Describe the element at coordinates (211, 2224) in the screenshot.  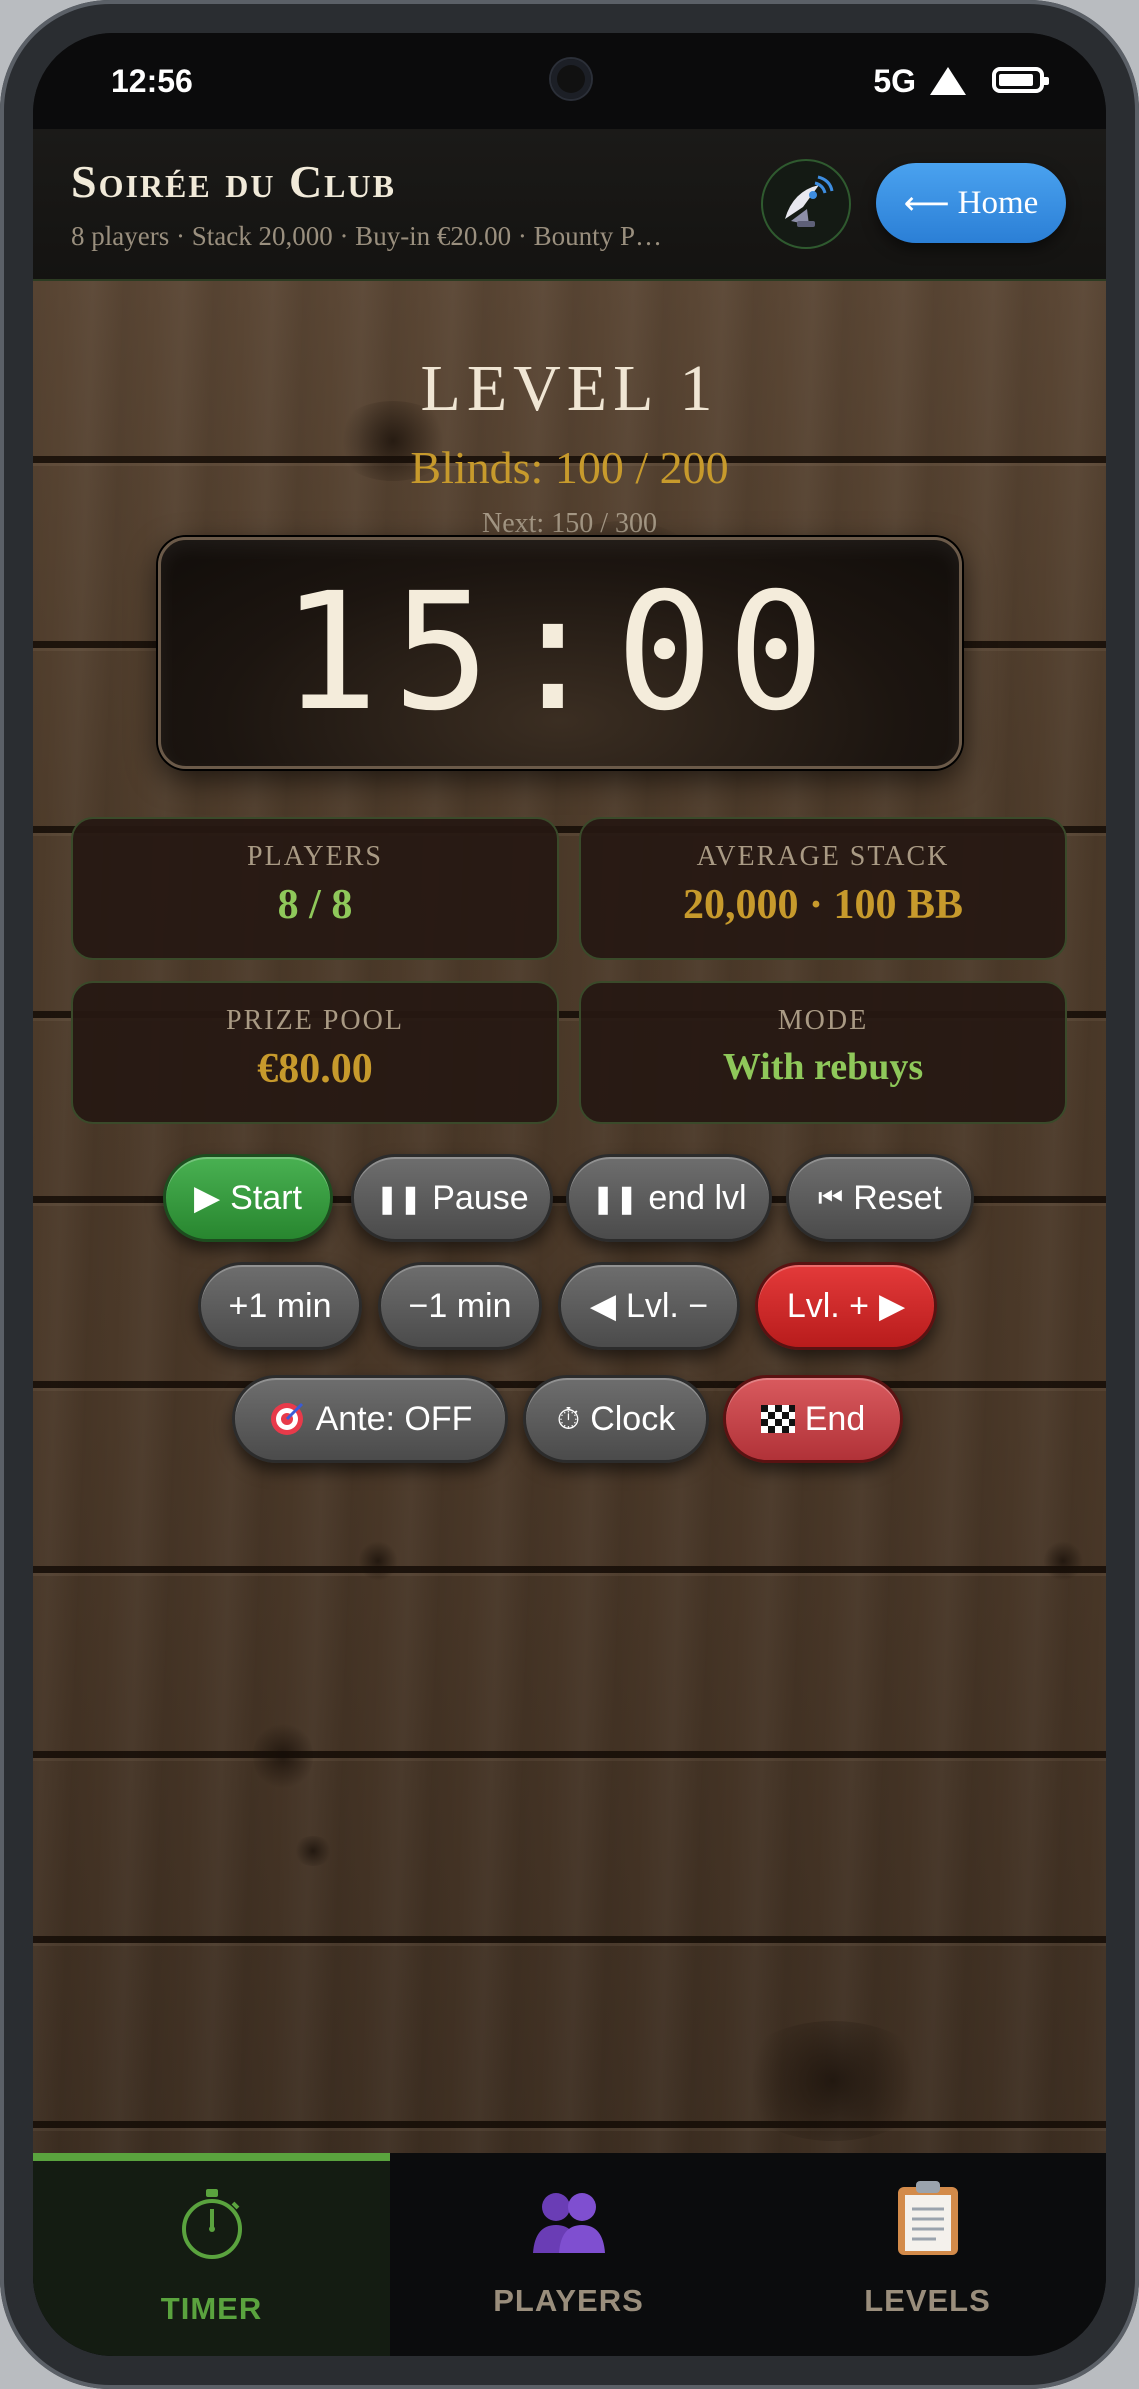
I see `stopwatch-icon` at that location.